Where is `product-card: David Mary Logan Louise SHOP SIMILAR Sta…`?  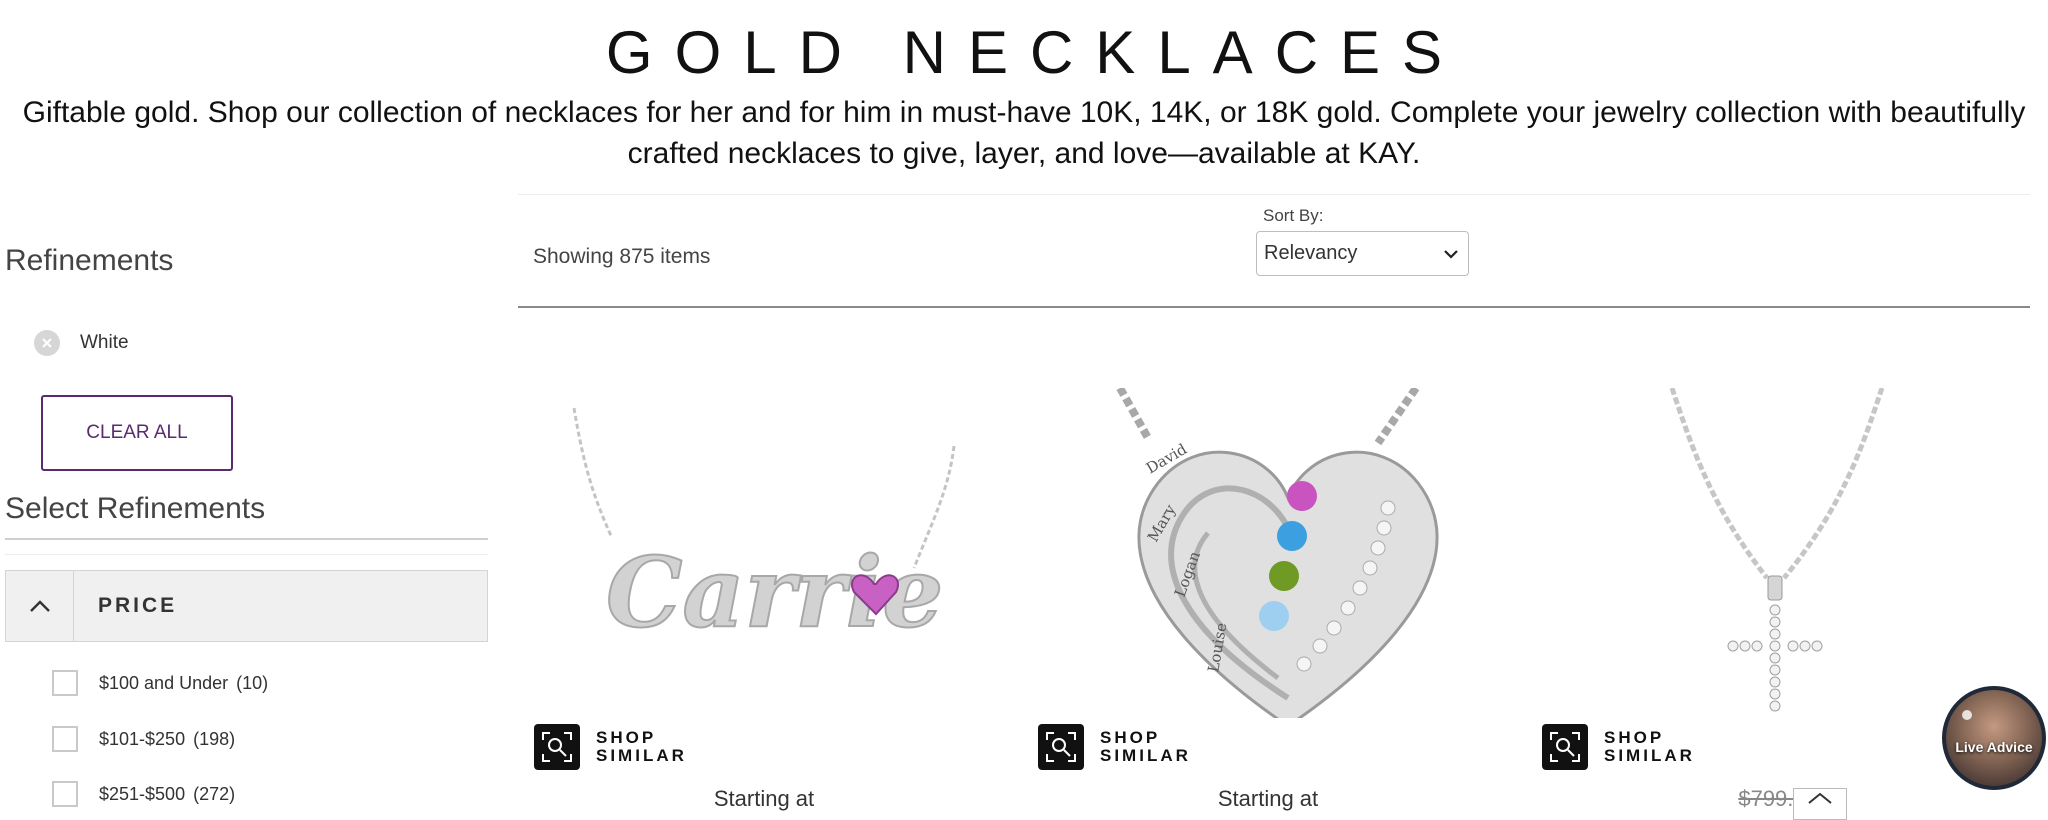
product-card: David Mary Logan Louise SHOP SIMILAR Sta… is located at coordinates (1289, 604).